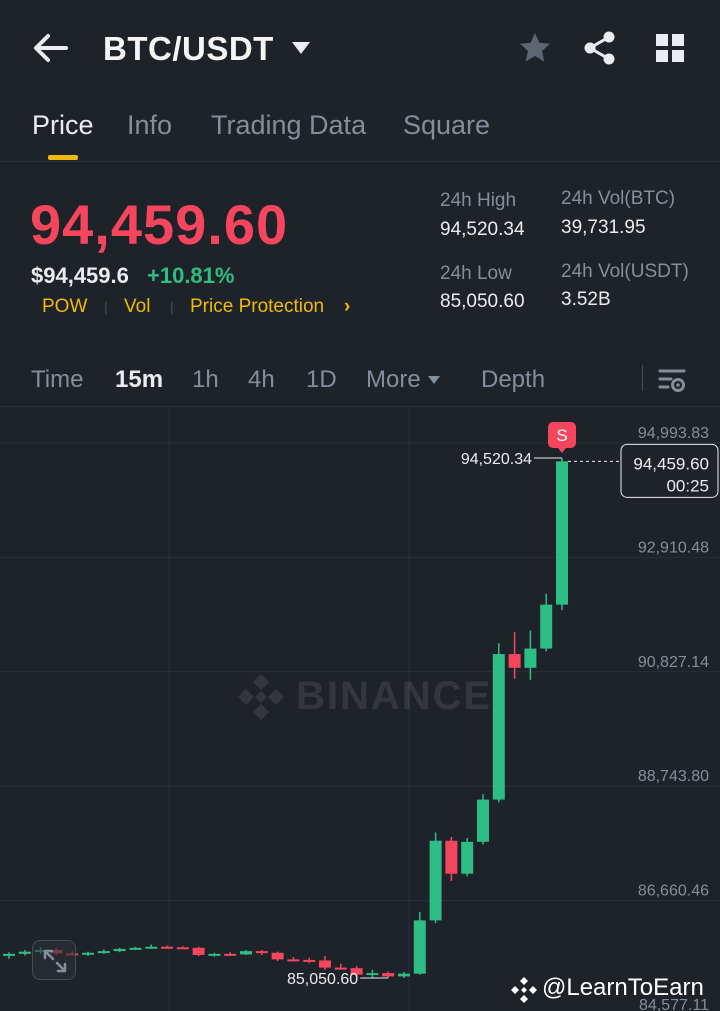 The image size is (720, 1011). Describe the element at coordinates (321, 380) in the screenshot. I see `interval-1d: 1D` at that location.